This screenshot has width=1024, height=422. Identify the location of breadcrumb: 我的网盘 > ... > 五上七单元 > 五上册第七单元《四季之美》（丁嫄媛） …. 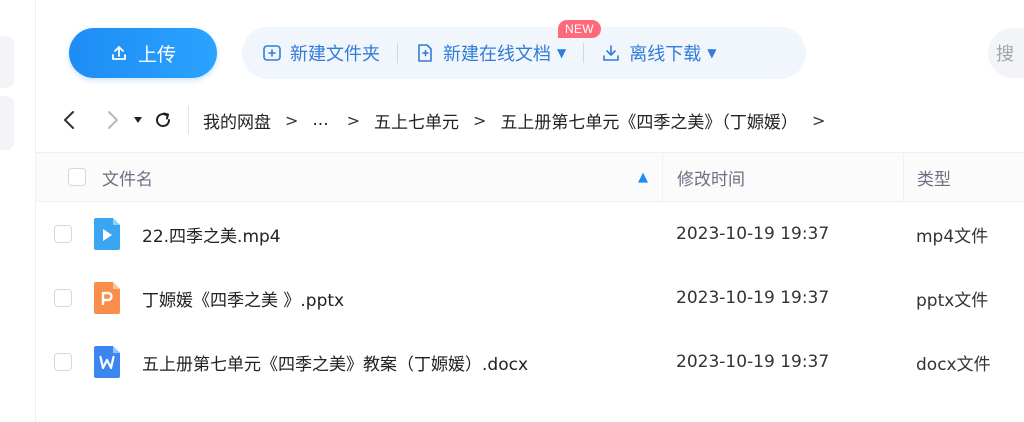
(521, 120).